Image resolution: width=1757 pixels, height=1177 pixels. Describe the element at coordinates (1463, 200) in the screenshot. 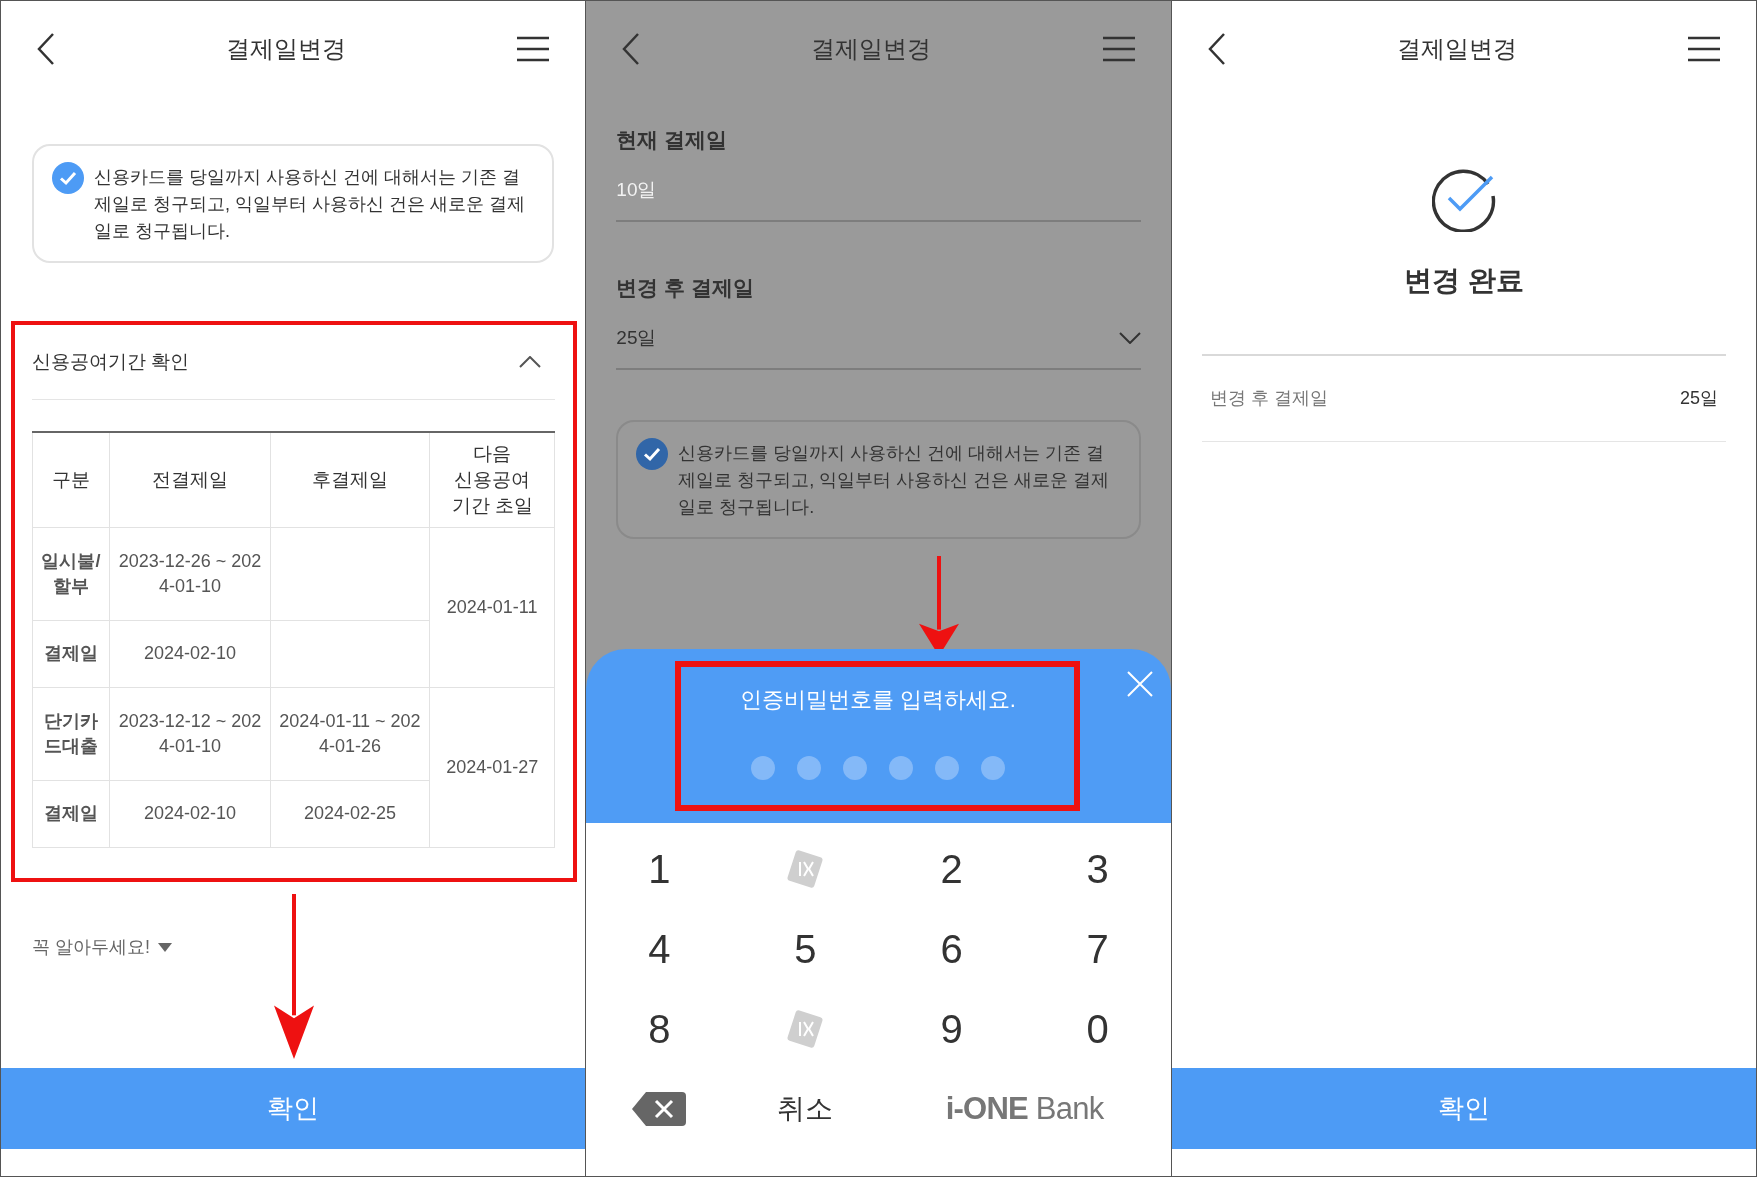

I see `check-circle-icon` at that location.